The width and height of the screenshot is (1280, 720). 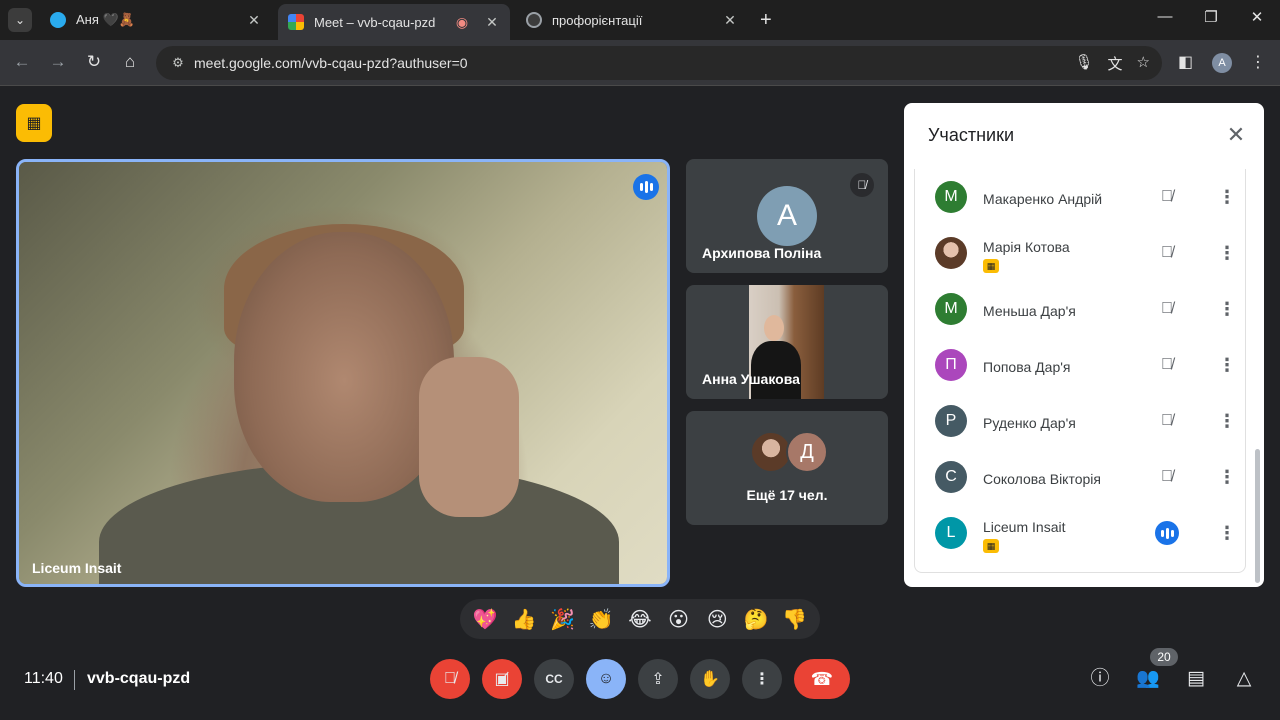 What do you see at coordinates (1143, 63) in the screenshot?
I see `star-icon: ☆` at bounding box center [1143, 63].